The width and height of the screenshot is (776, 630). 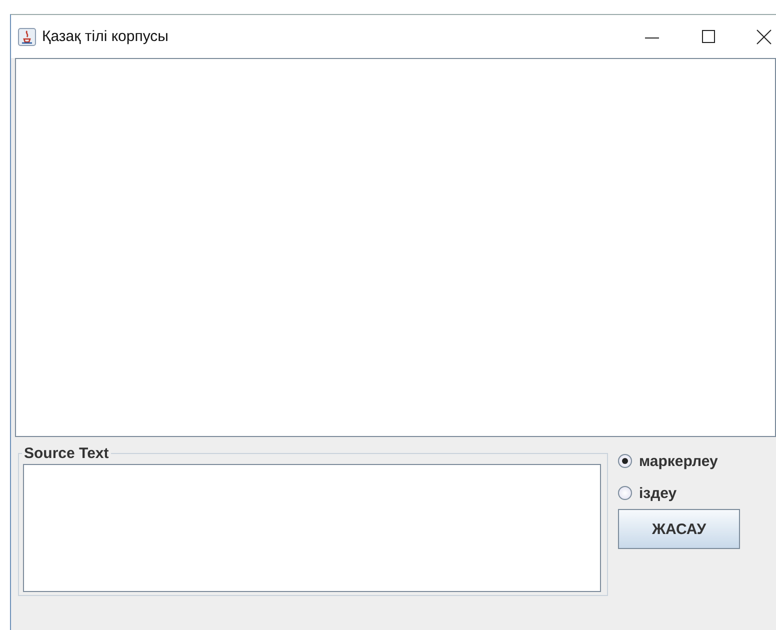 What do you see at coordinates (658, 493) in the screenshot?
I see `radio-label: іздеу` at bounding box center [658, 493].